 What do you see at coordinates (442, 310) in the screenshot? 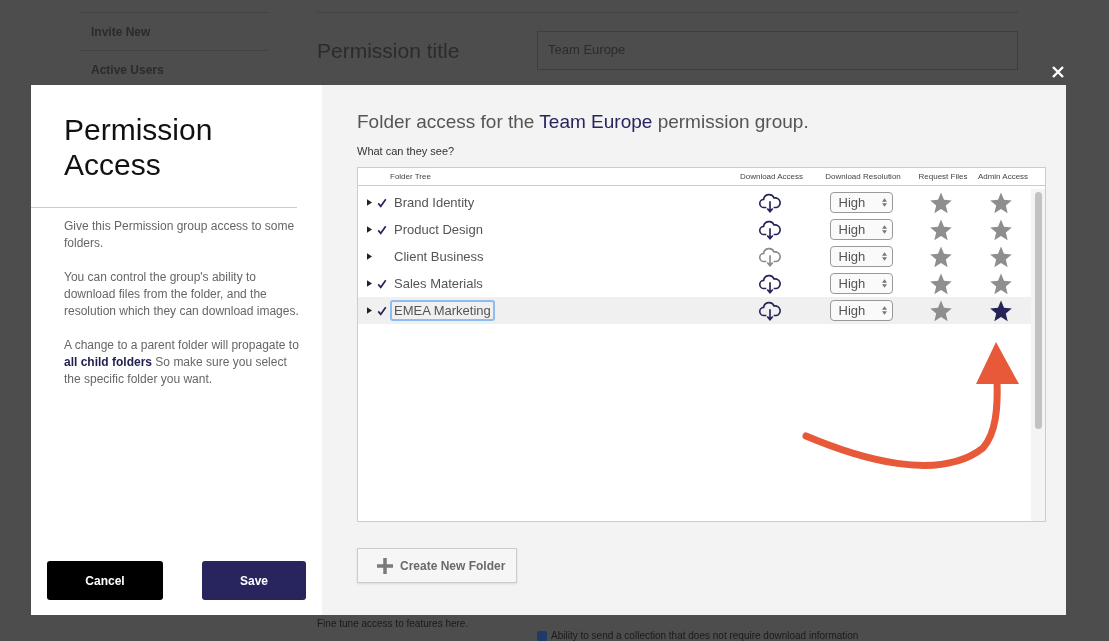
I see `folder-name: EMEA Marketing` at bounding box center [442, 310].